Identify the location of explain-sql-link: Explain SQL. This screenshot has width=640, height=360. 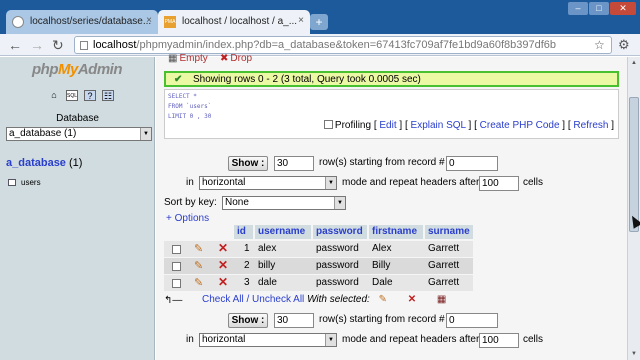
(438, 125).